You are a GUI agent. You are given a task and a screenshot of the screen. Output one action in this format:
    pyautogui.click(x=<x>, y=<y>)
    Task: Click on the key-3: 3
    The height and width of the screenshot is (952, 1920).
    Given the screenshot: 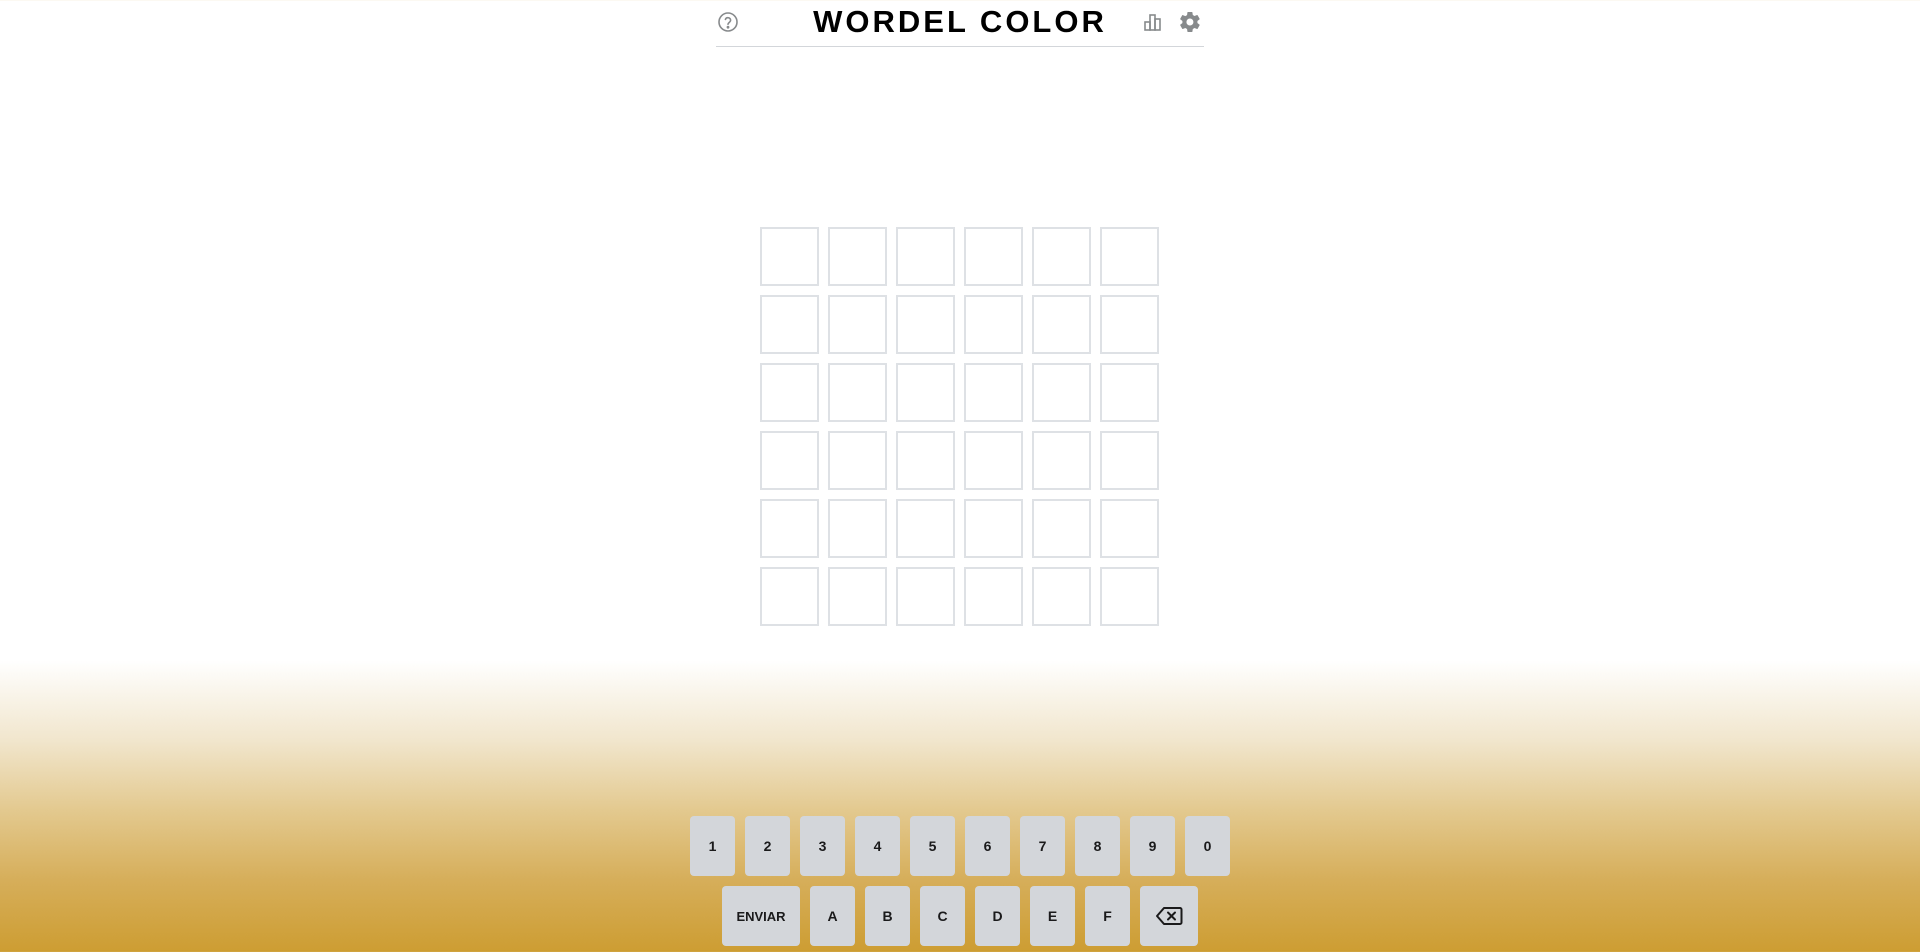 What is the action you would take?
    pyautogui.click(x=822, y=846)
    